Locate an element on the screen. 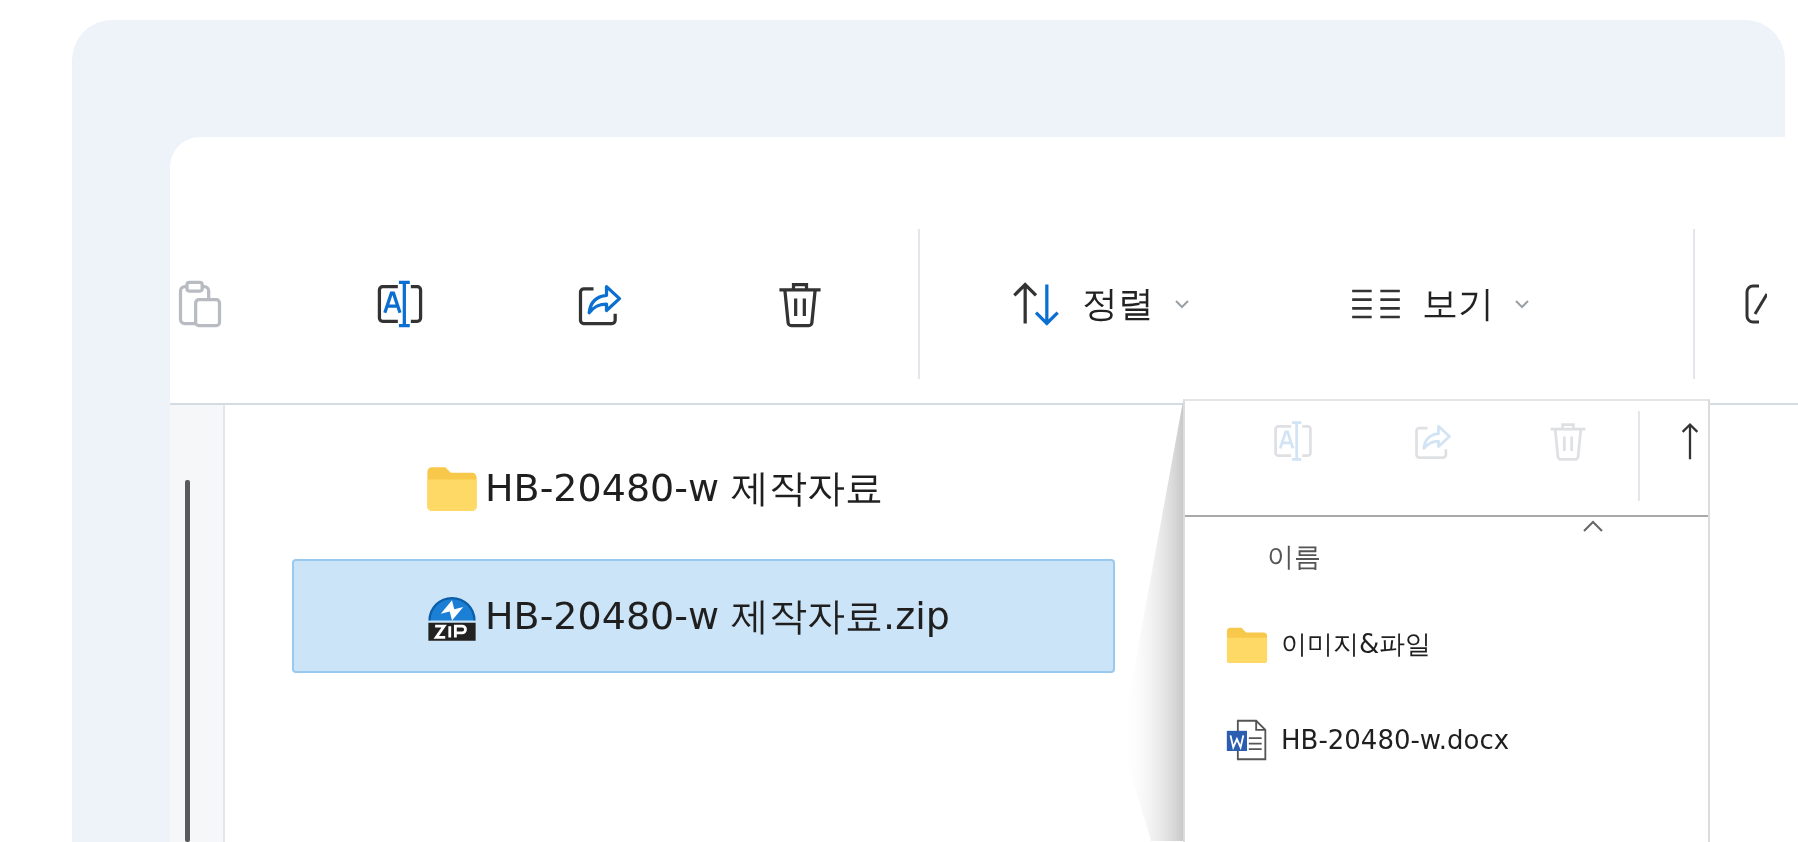 The image size is (1798, 842). view-menu-button: 보기 is located at coordinates (1440, 304).